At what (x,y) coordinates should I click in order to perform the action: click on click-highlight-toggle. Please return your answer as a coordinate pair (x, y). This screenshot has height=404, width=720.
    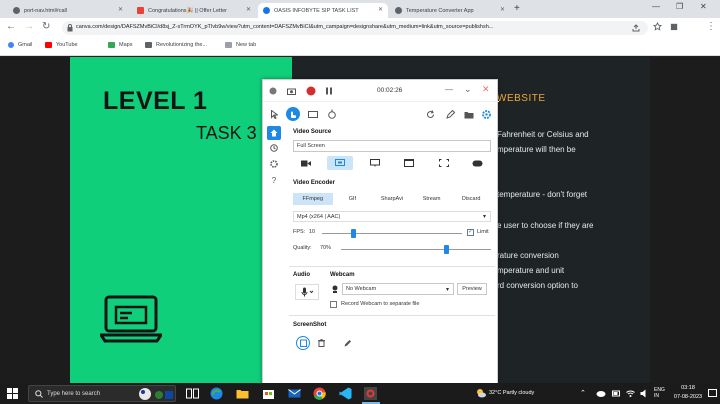
    Looking at the image, I should click on (293, 114).